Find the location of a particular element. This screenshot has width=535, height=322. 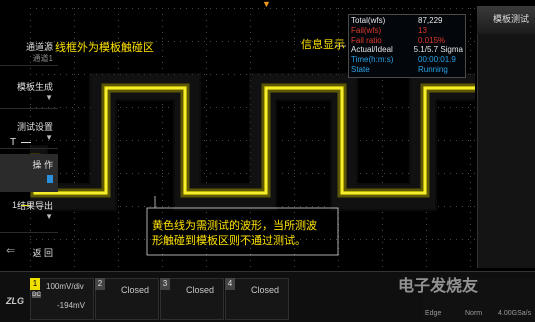

info-label: Fail(wfs) is located at coordinates (366, 30).